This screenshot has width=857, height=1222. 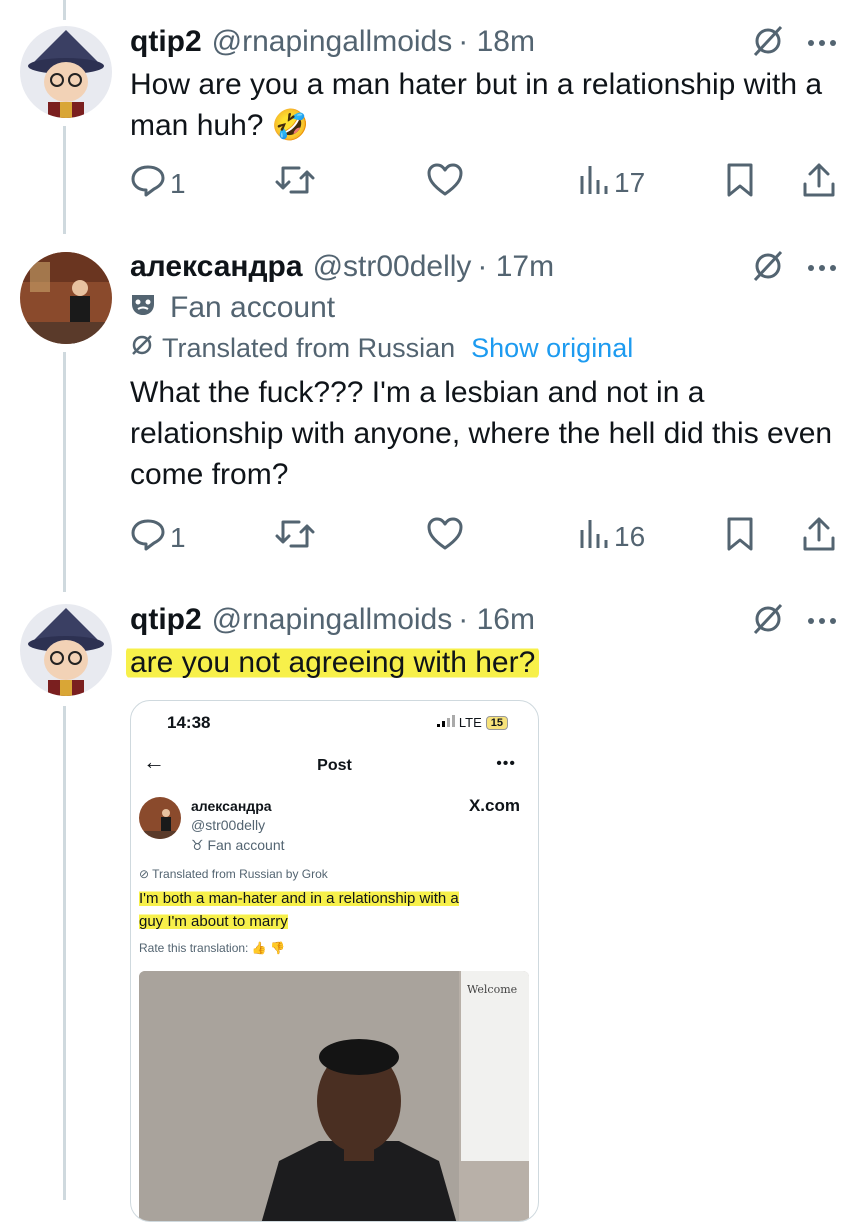 I want to click on rate-label: Rate this translation:, so click(x=194, y=948).